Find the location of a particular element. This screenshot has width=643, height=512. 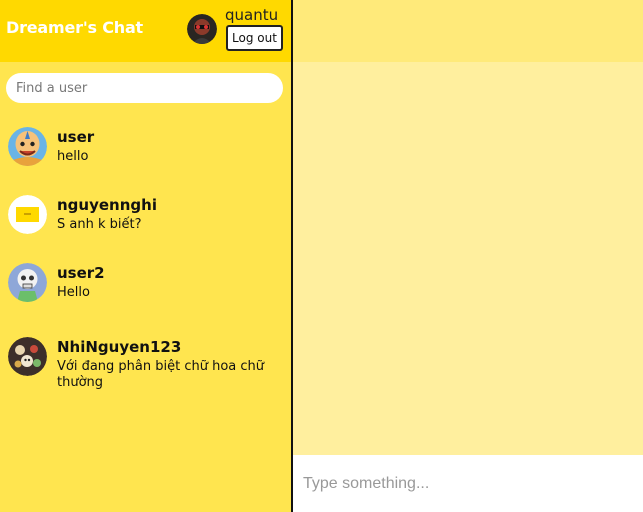

find-user-input is located at coordinates (144, 88).